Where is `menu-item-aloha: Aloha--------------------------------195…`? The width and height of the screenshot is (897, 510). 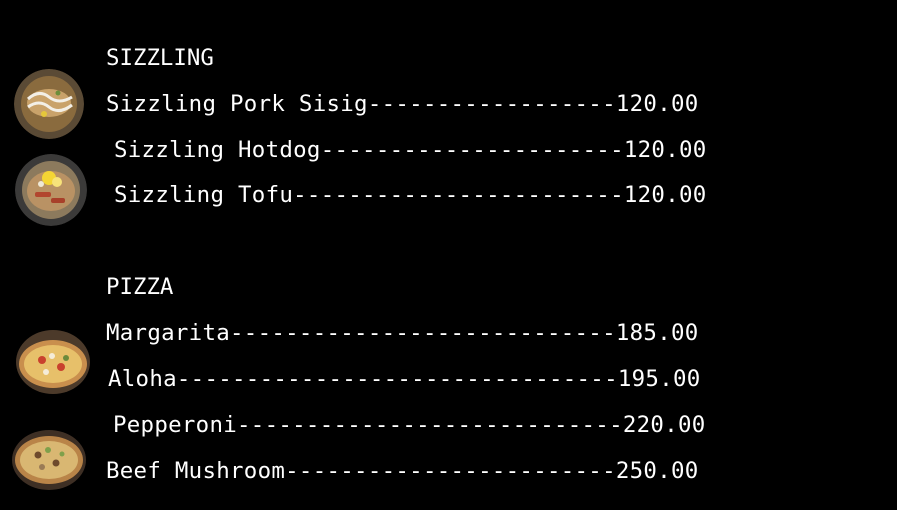
menu-item-aloha: Aloha--------------------------------195… is located at coordinates (404, 379).